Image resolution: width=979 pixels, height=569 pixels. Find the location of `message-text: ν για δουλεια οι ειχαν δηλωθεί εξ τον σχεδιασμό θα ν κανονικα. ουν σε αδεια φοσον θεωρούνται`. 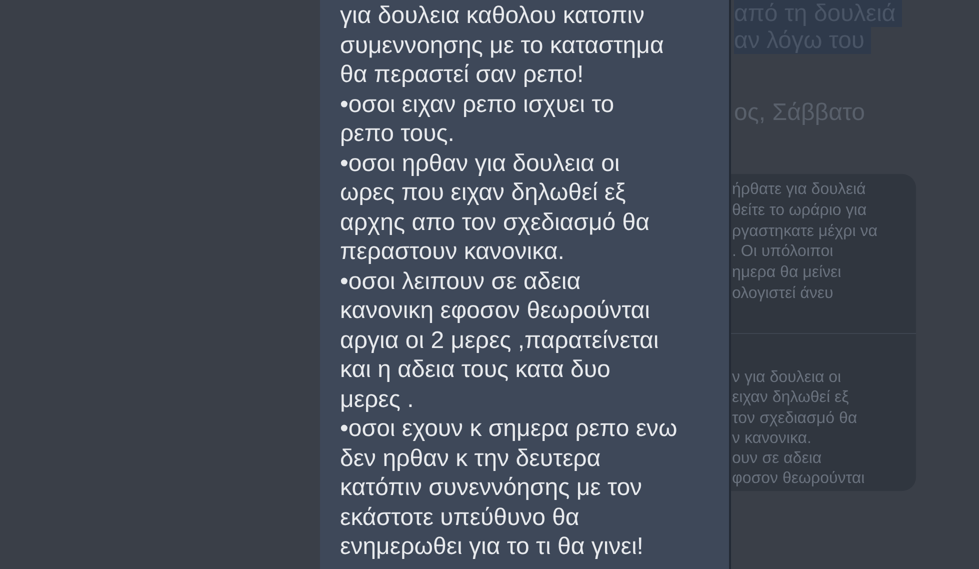

message-text: ν για δουλεια οι ειχαν δηλωθεί εξ τον σχεδιασμό θα ν κανονικα. ουν σε αδεια φοσον θεωρούνται is located at coordinates (798, 429).